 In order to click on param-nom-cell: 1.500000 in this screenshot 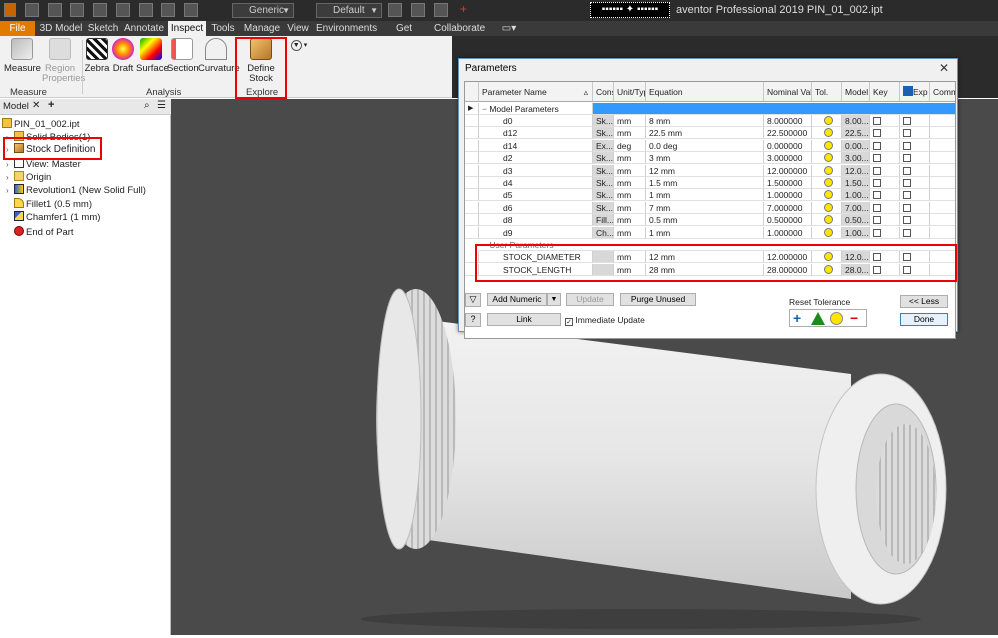, I will do `click(788, 183)`.